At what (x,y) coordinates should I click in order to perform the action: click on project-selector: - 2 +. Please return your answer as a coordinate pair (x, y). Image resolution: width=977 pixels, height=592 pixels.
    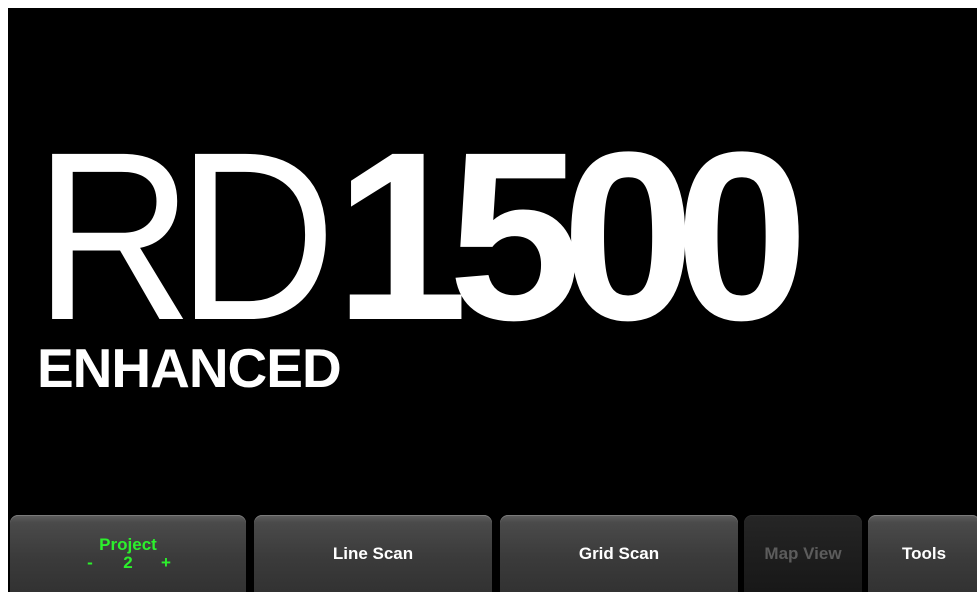
    Looking at the image, I should click on (128, 562).